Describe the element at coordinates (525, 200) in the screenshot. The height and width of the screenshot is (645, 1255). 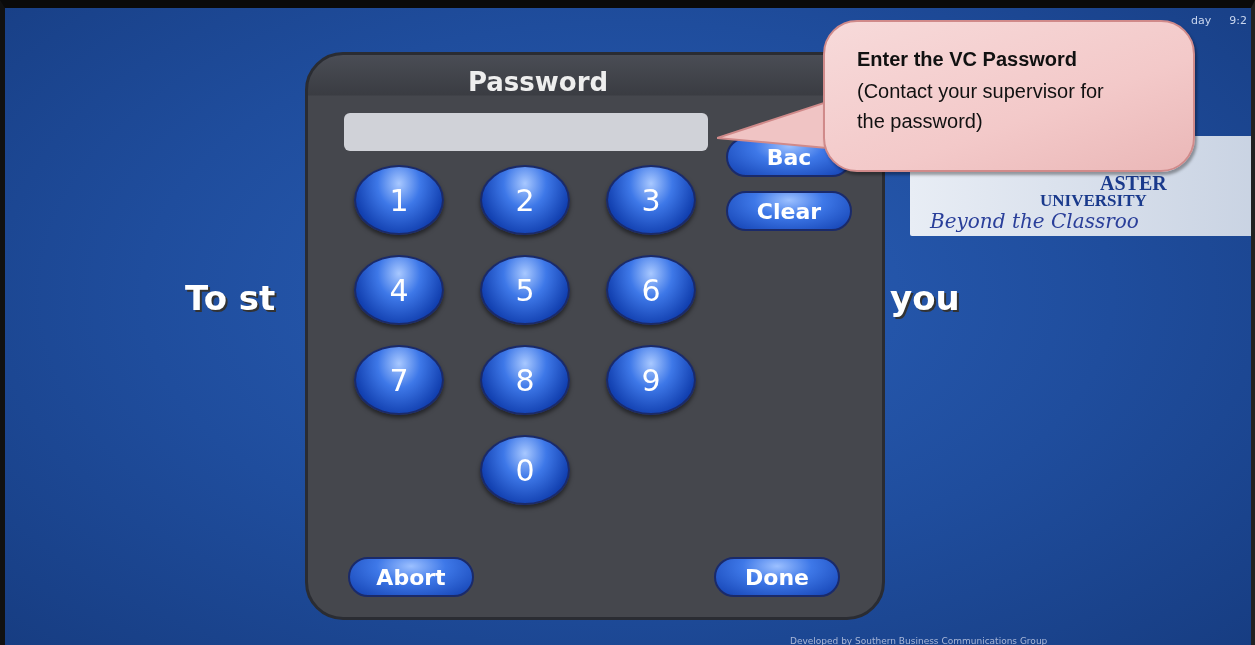
I see `keypad-key: 2` at that location.